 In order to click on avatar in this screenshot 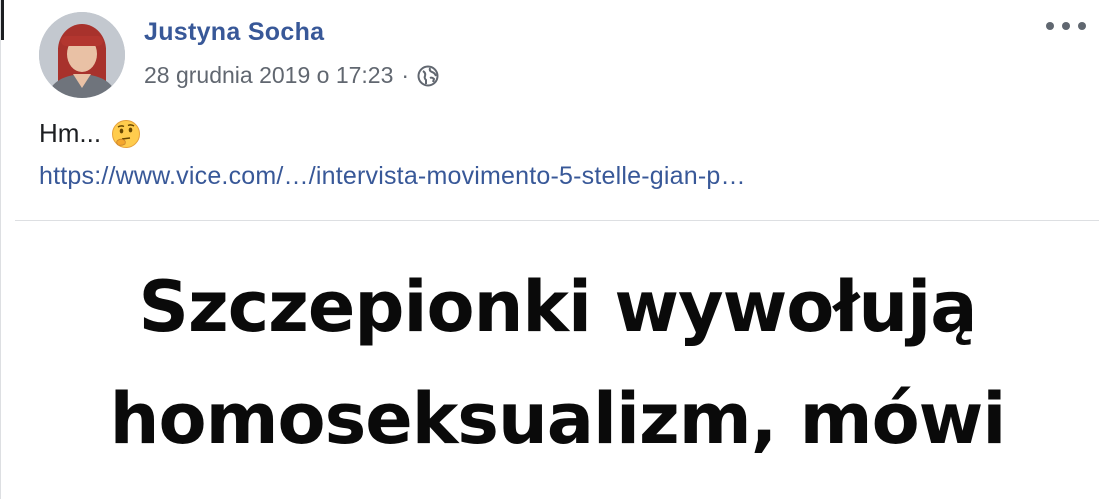, I will do `click(82, 55)`.